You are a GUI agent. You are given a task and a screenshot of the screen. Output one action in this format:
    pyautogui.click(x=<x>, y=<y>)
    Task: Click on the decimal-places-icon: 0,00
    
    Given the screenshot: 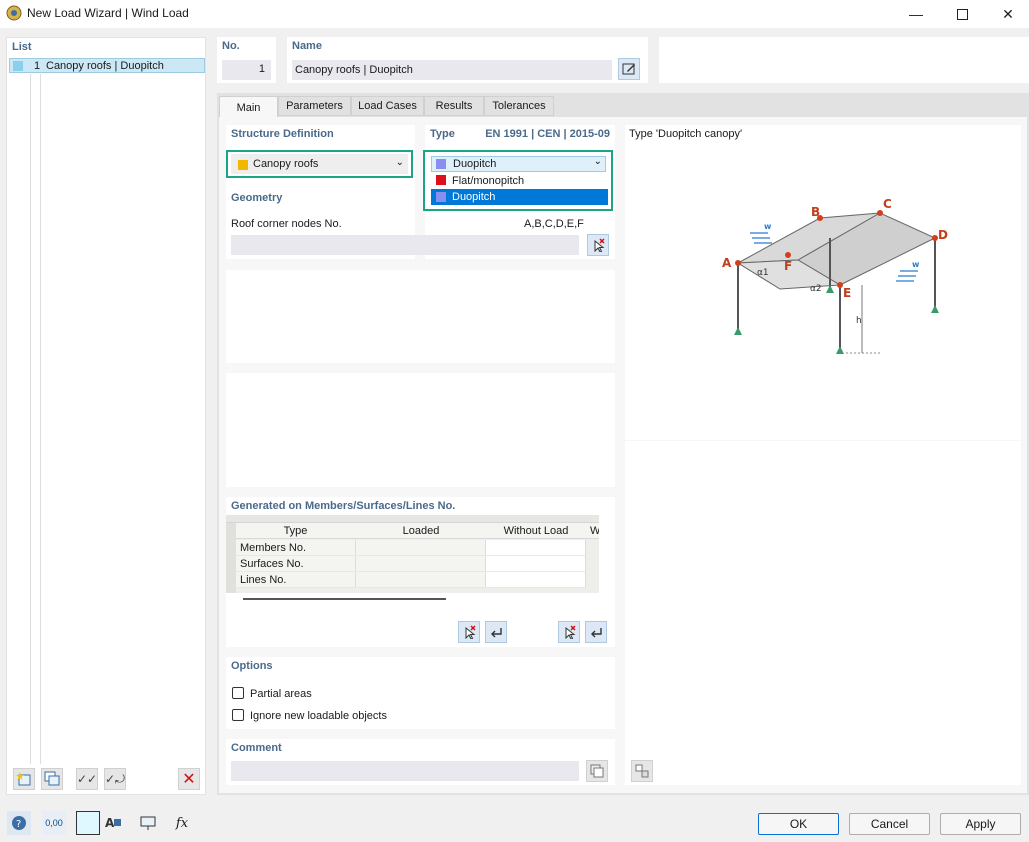 What is the action you would take?
    pyautogui.click(x=54, y=823)
    